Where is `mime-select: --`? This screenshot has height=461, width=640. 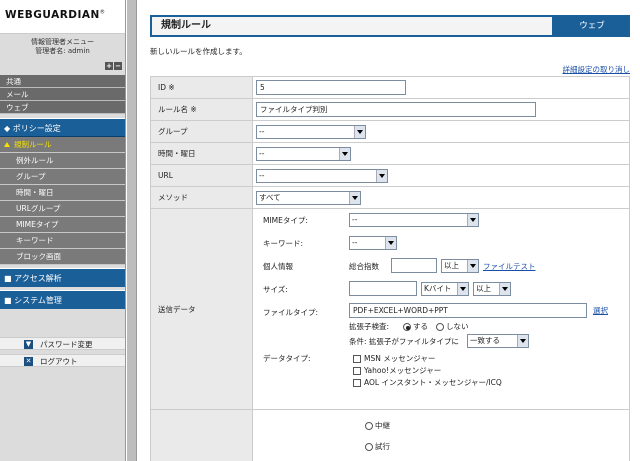 mime-select: -- is located at coordinates (414, 220).